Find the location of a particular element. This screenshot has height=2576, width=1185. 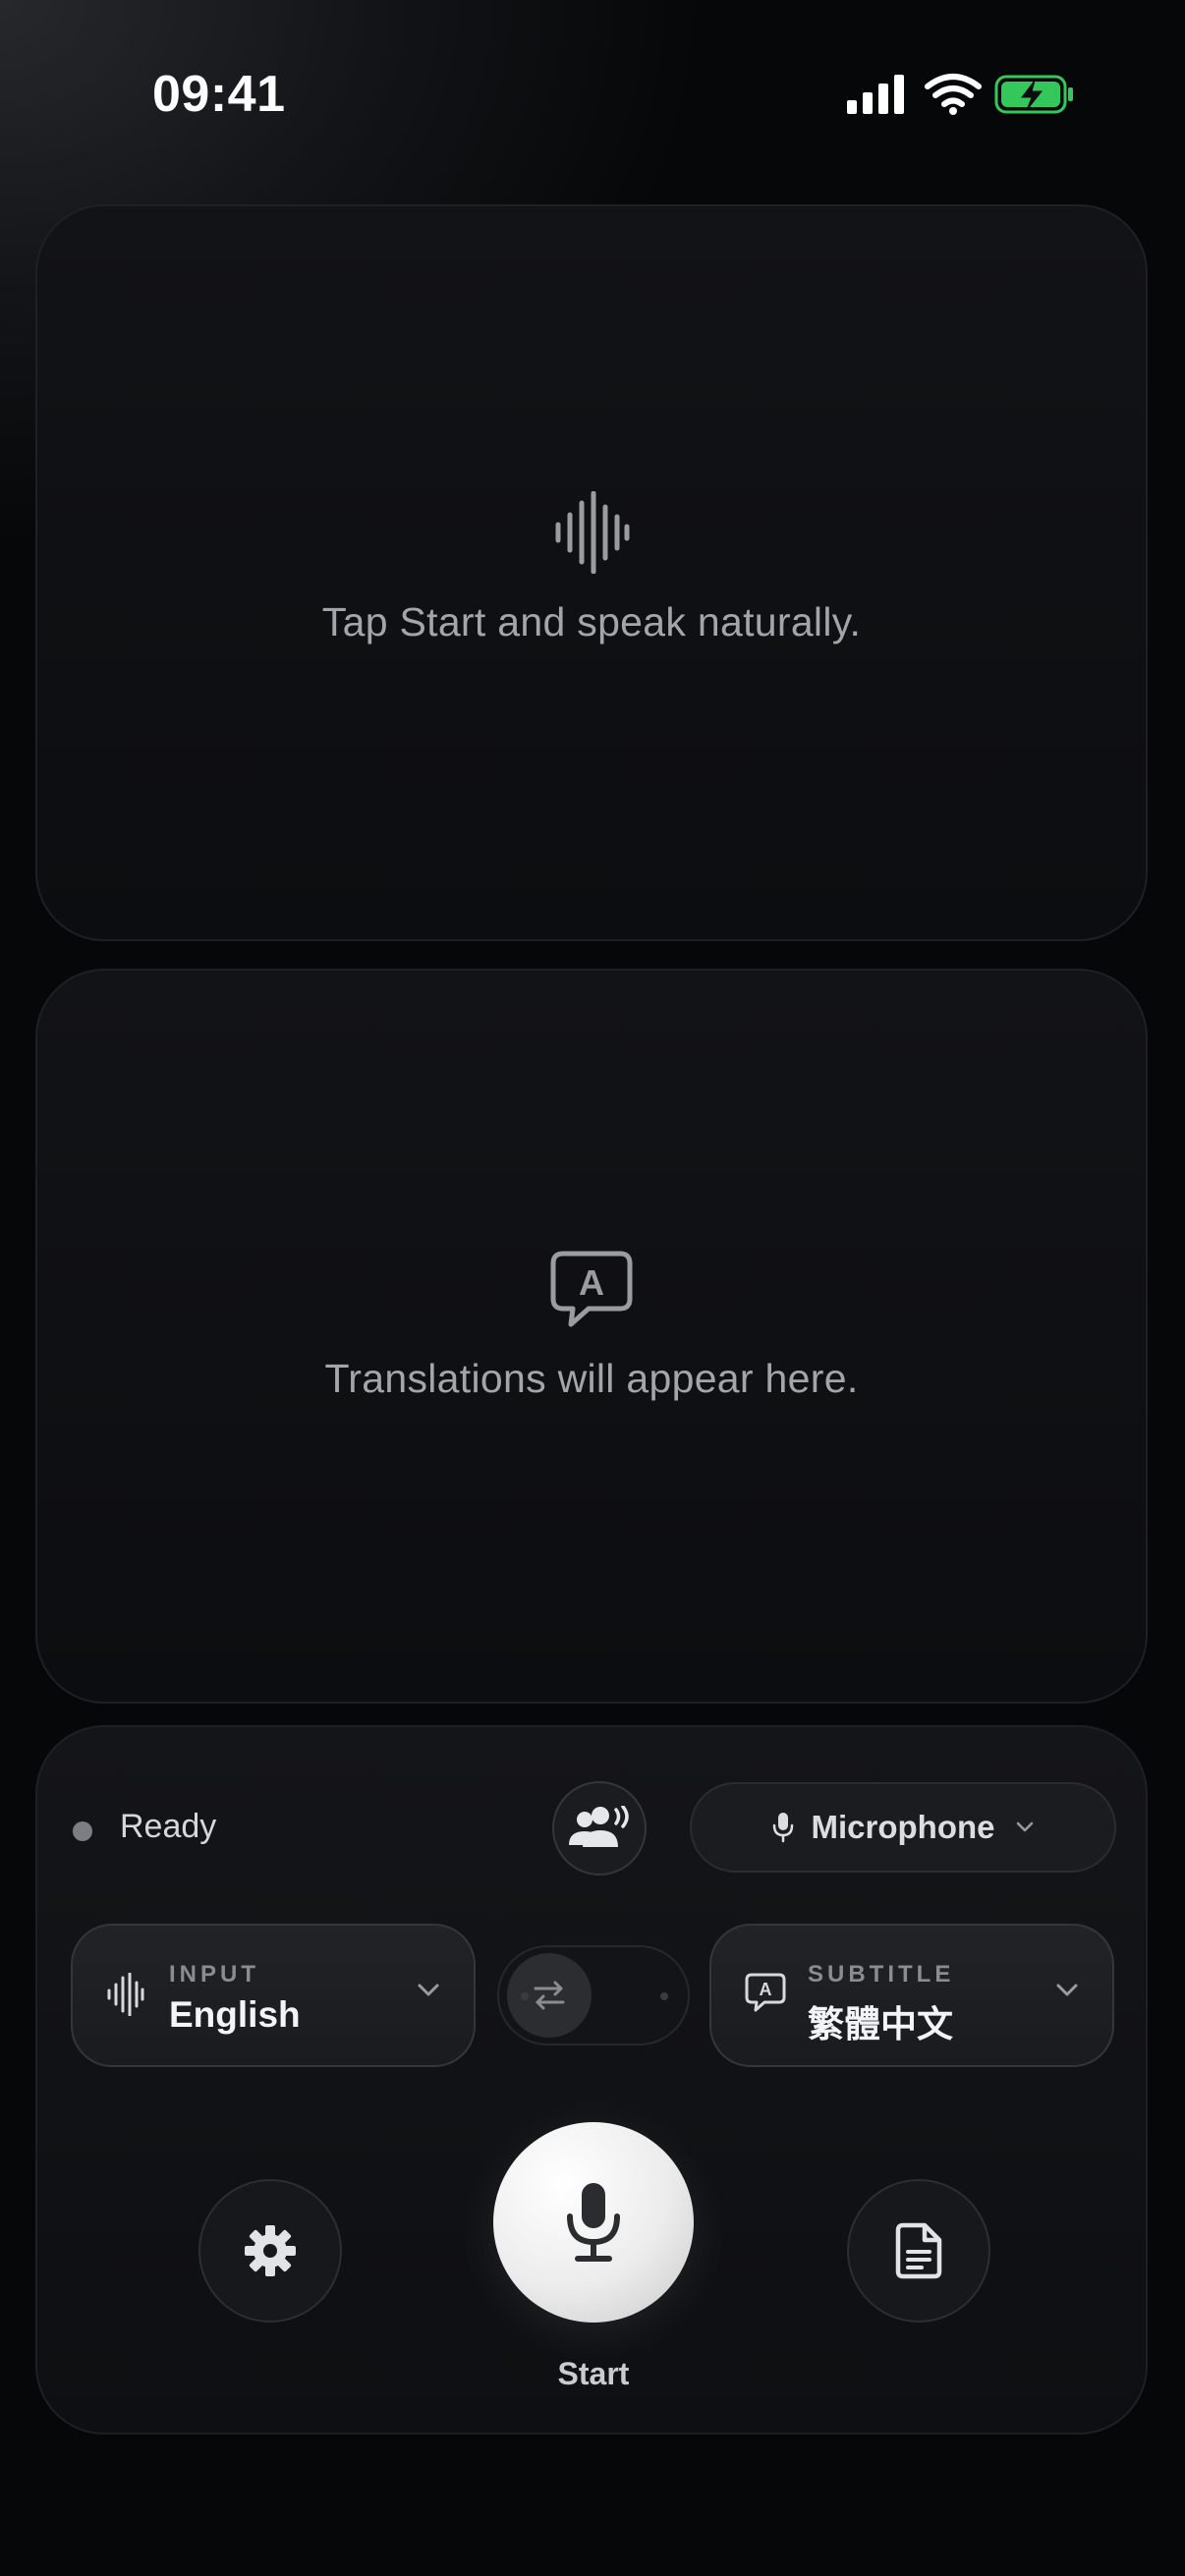

input-language-value: English is located at coordinates (235, 2014).